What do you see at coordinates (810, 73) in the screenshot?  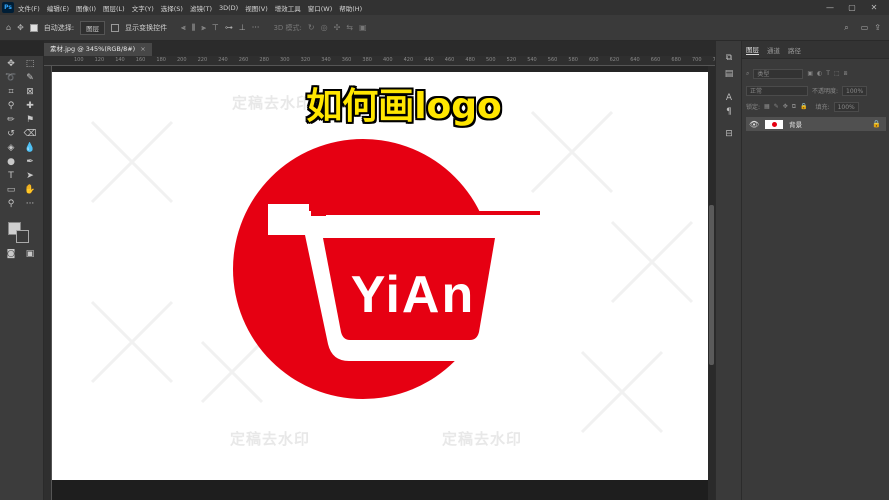 I see `filter-pixel-icon: ▣` at bounding box center [810, 73].